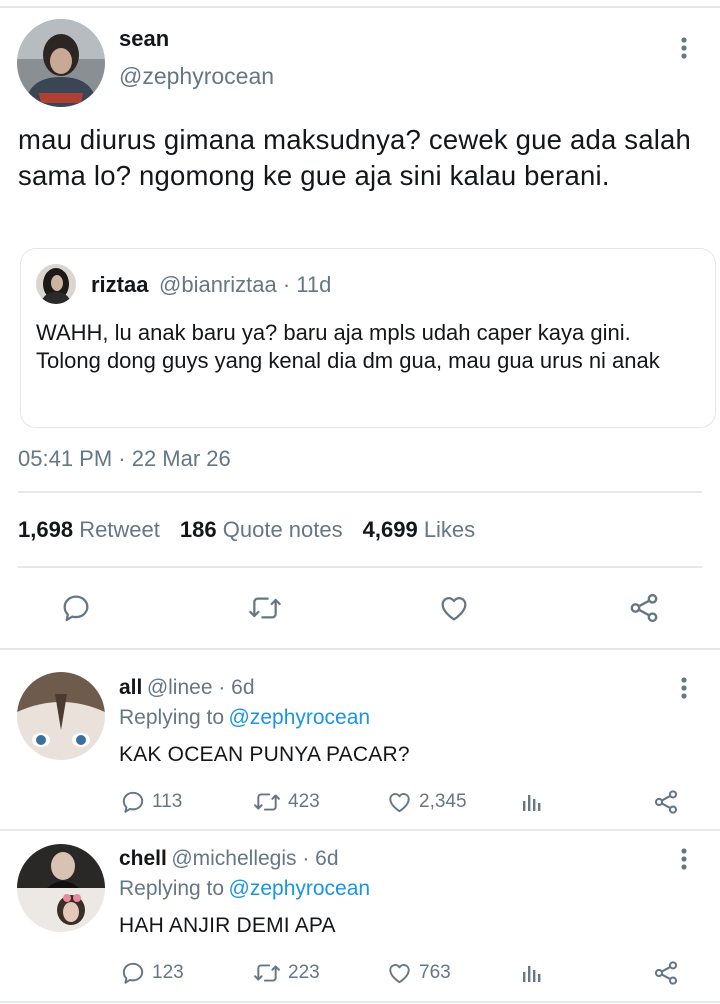 The width and height of the screenshot is (720, 1004). I want to click on reply-meta: @michellegis · 6d, so click(254, 858).